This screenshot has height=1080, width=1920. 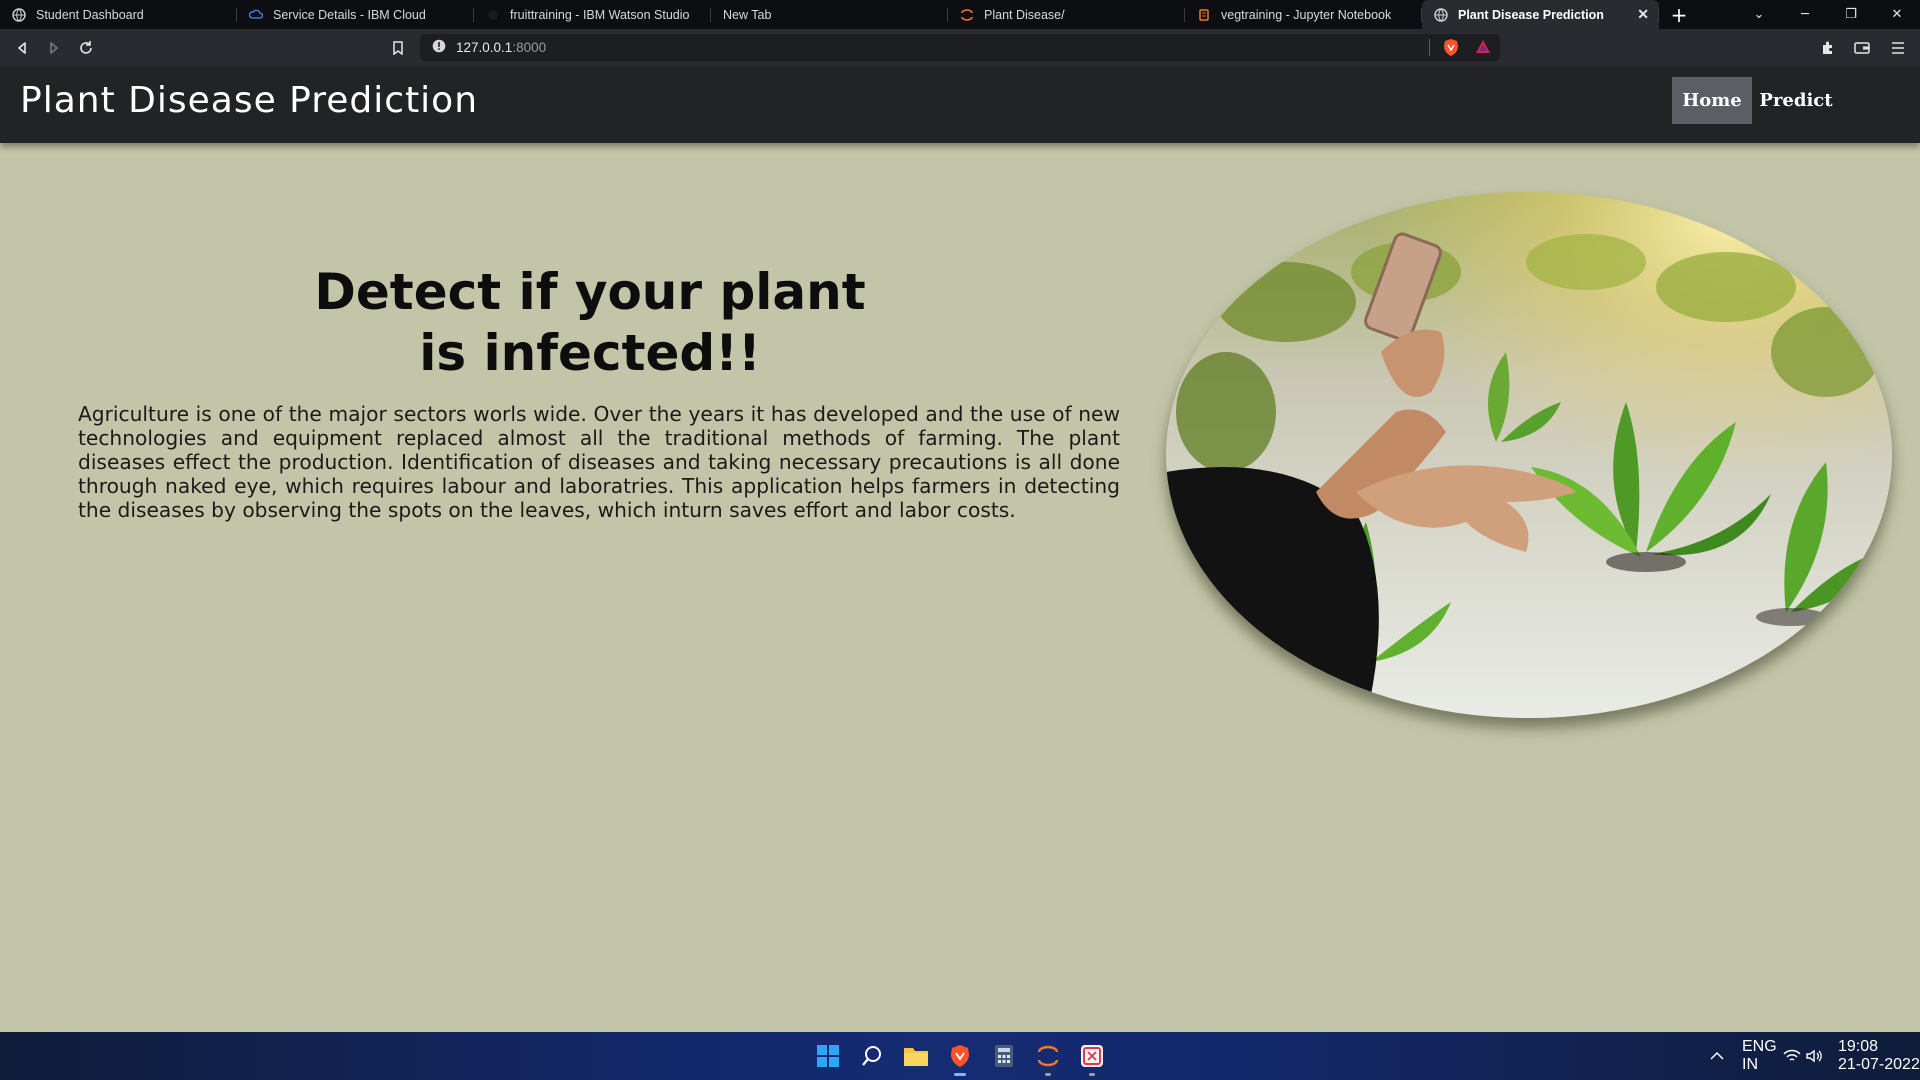 I want to click on bookmark-icon, so click(x=398, y=48).